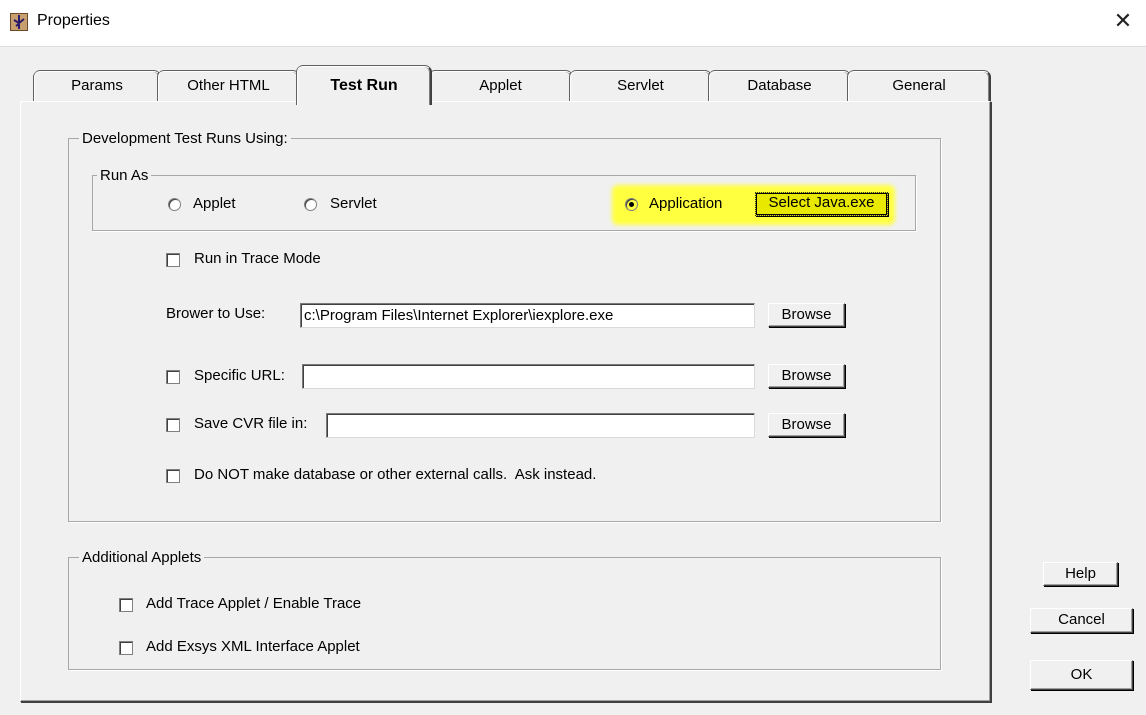  I want to click on specific-url-label: Specific URL:, so click(239, 375).